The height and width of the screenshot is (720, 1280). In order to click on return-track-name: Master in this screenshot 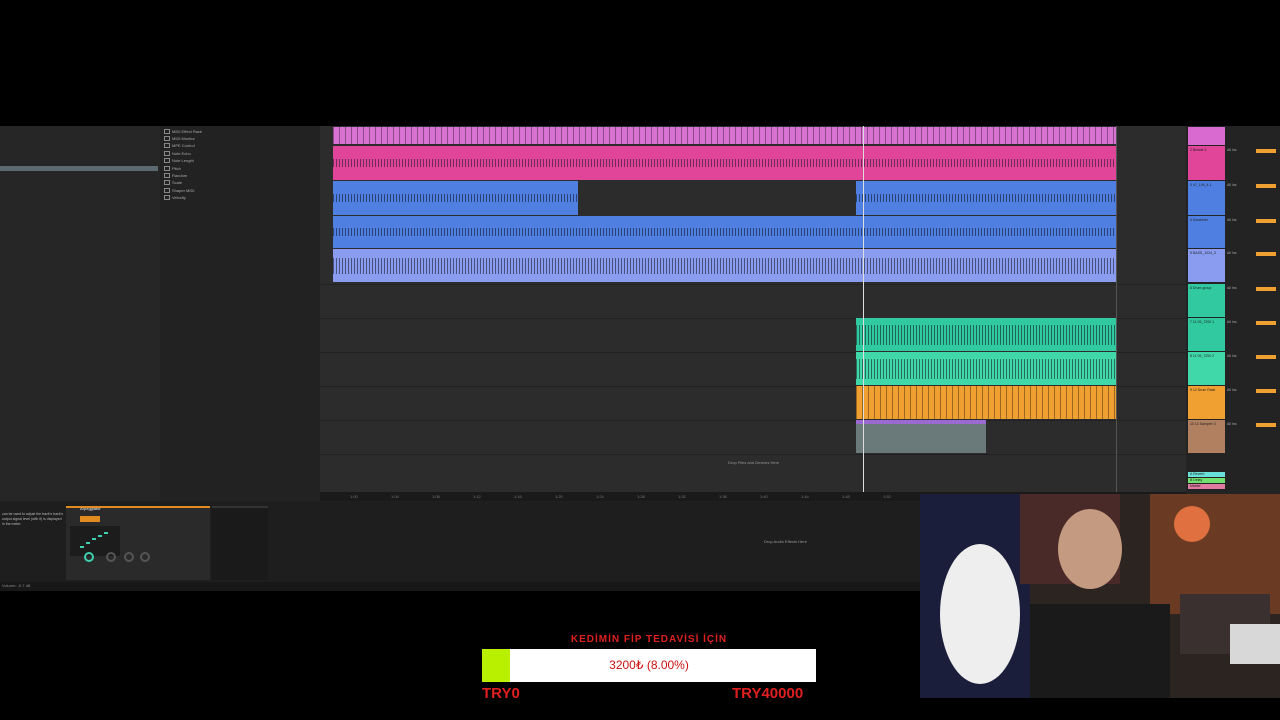, I will do `click(1195, 486)`.